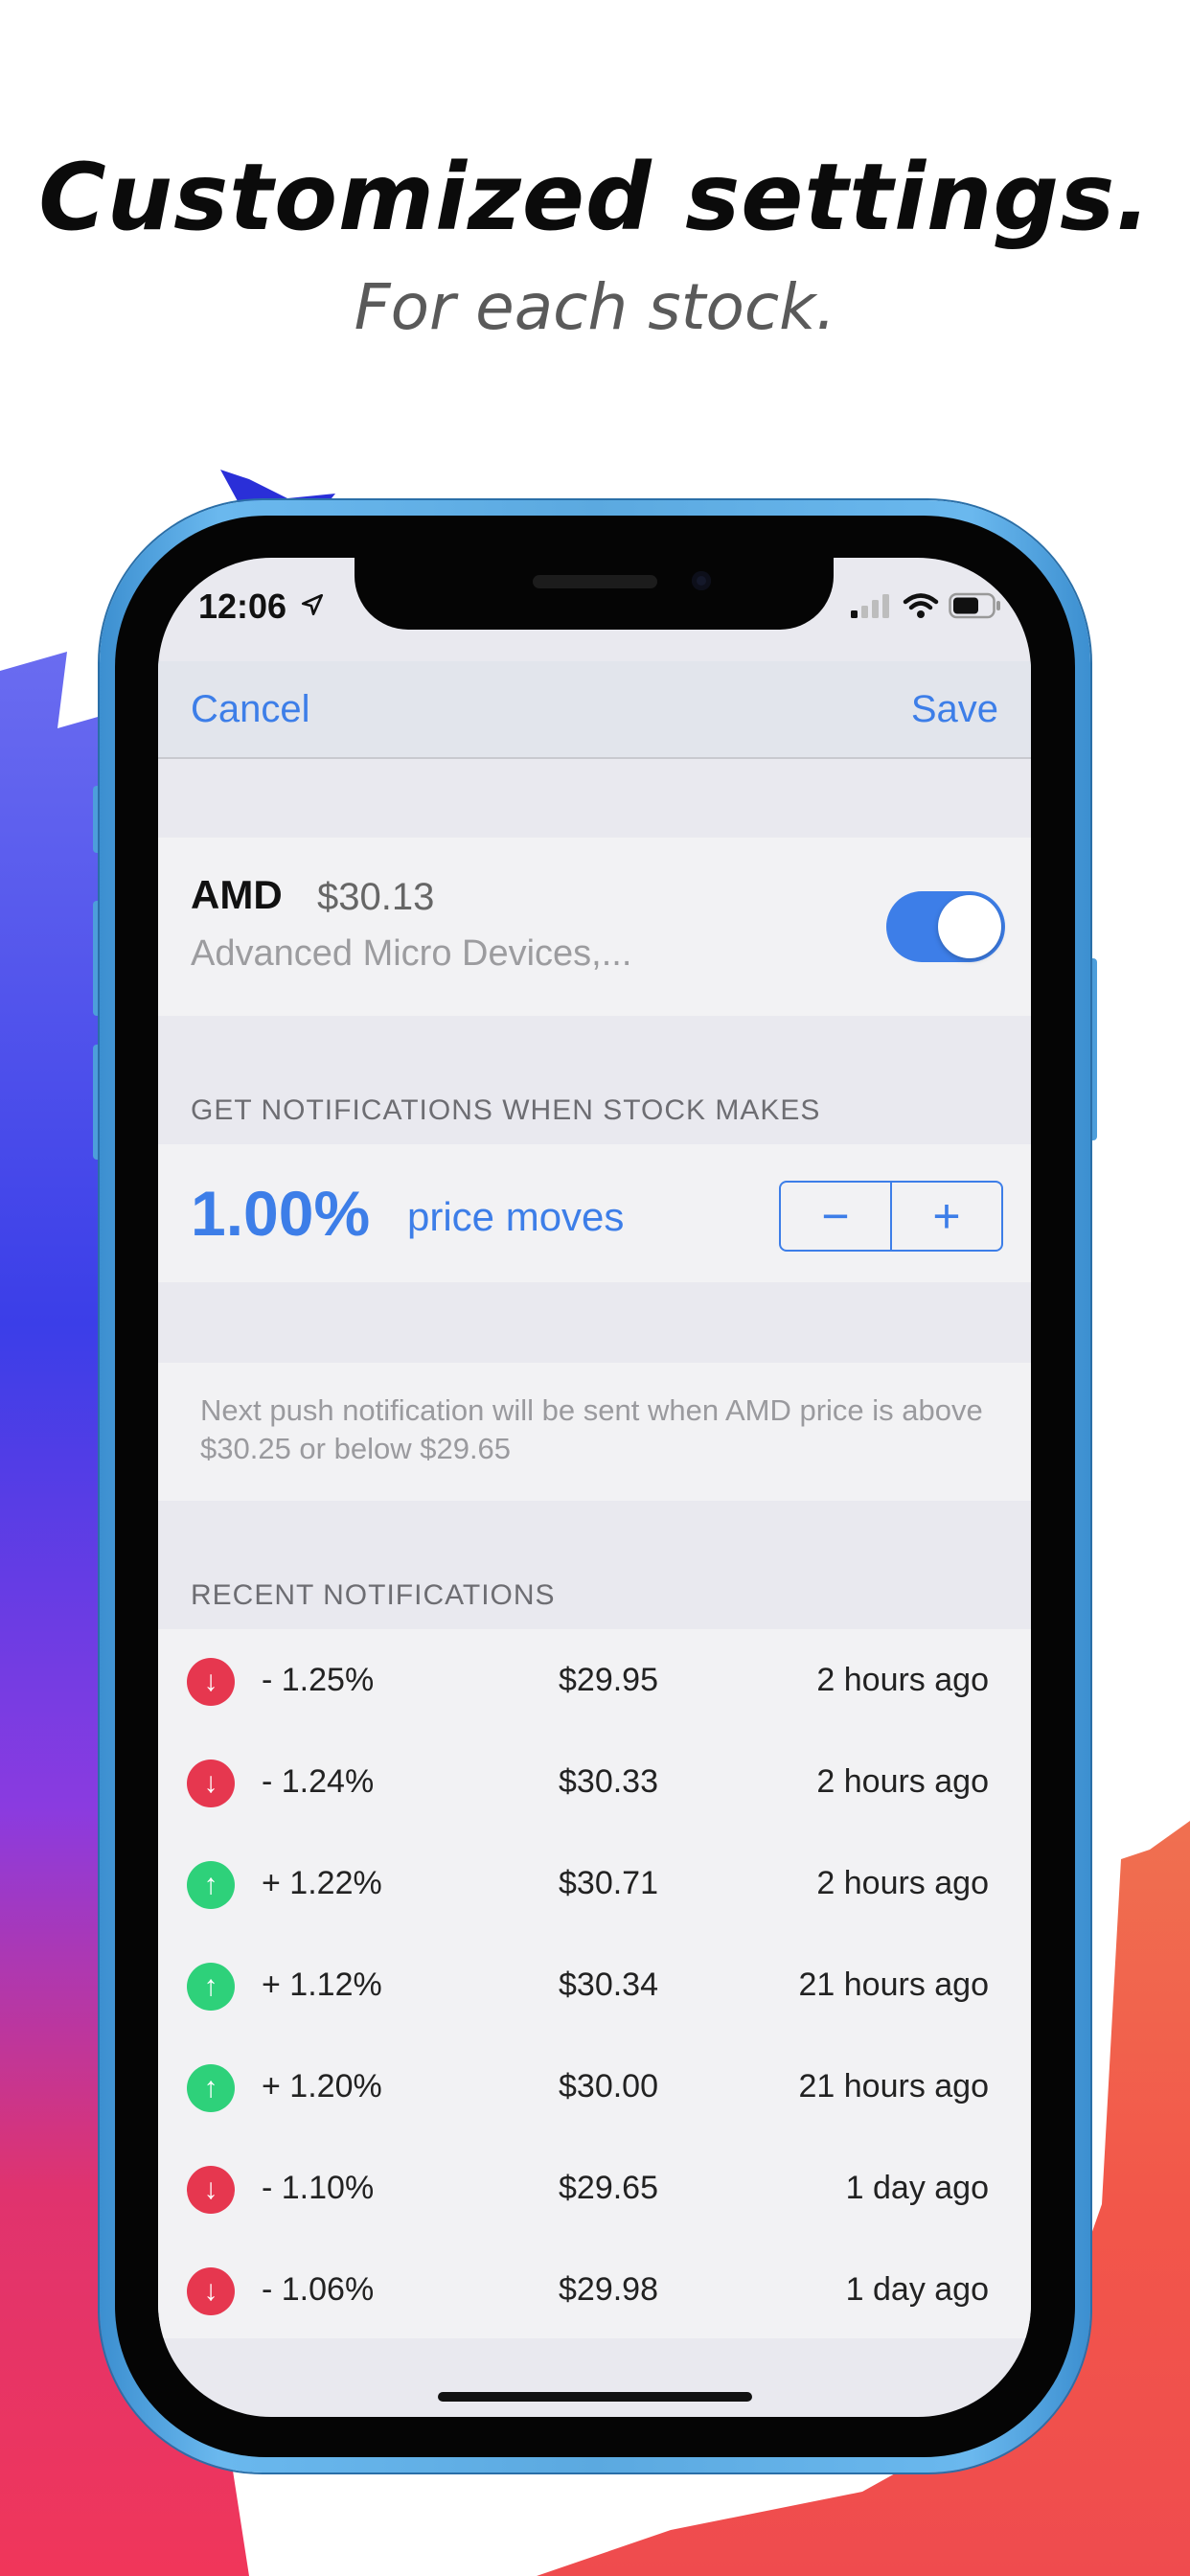 Image resolution: width=1190 pixels, height=2576 pixels. Describe the element at coordinates (319, 2289) in the screenshot. I see `notification-change: - 1.06%` at that location.